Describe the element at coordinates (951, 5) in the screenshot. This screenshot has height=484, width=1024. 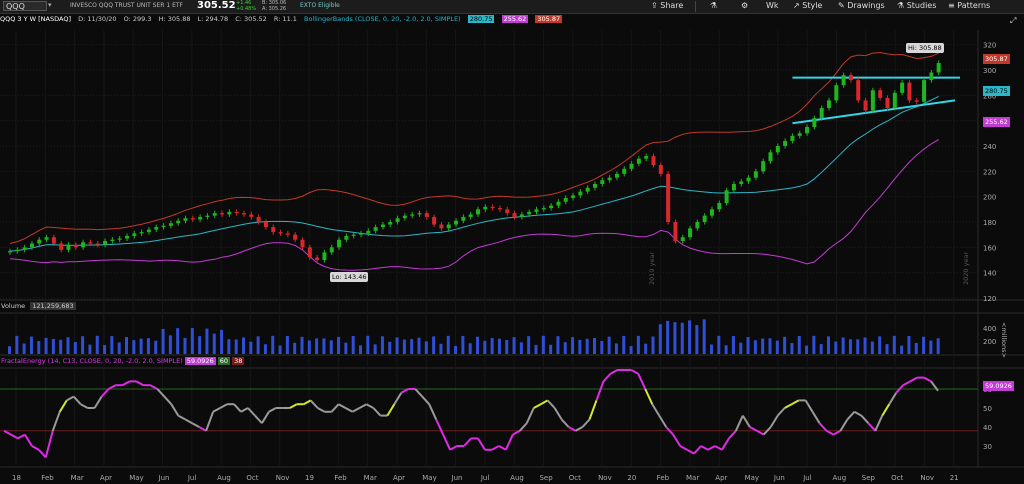
I see `patterns-icon: ≡` at that location.